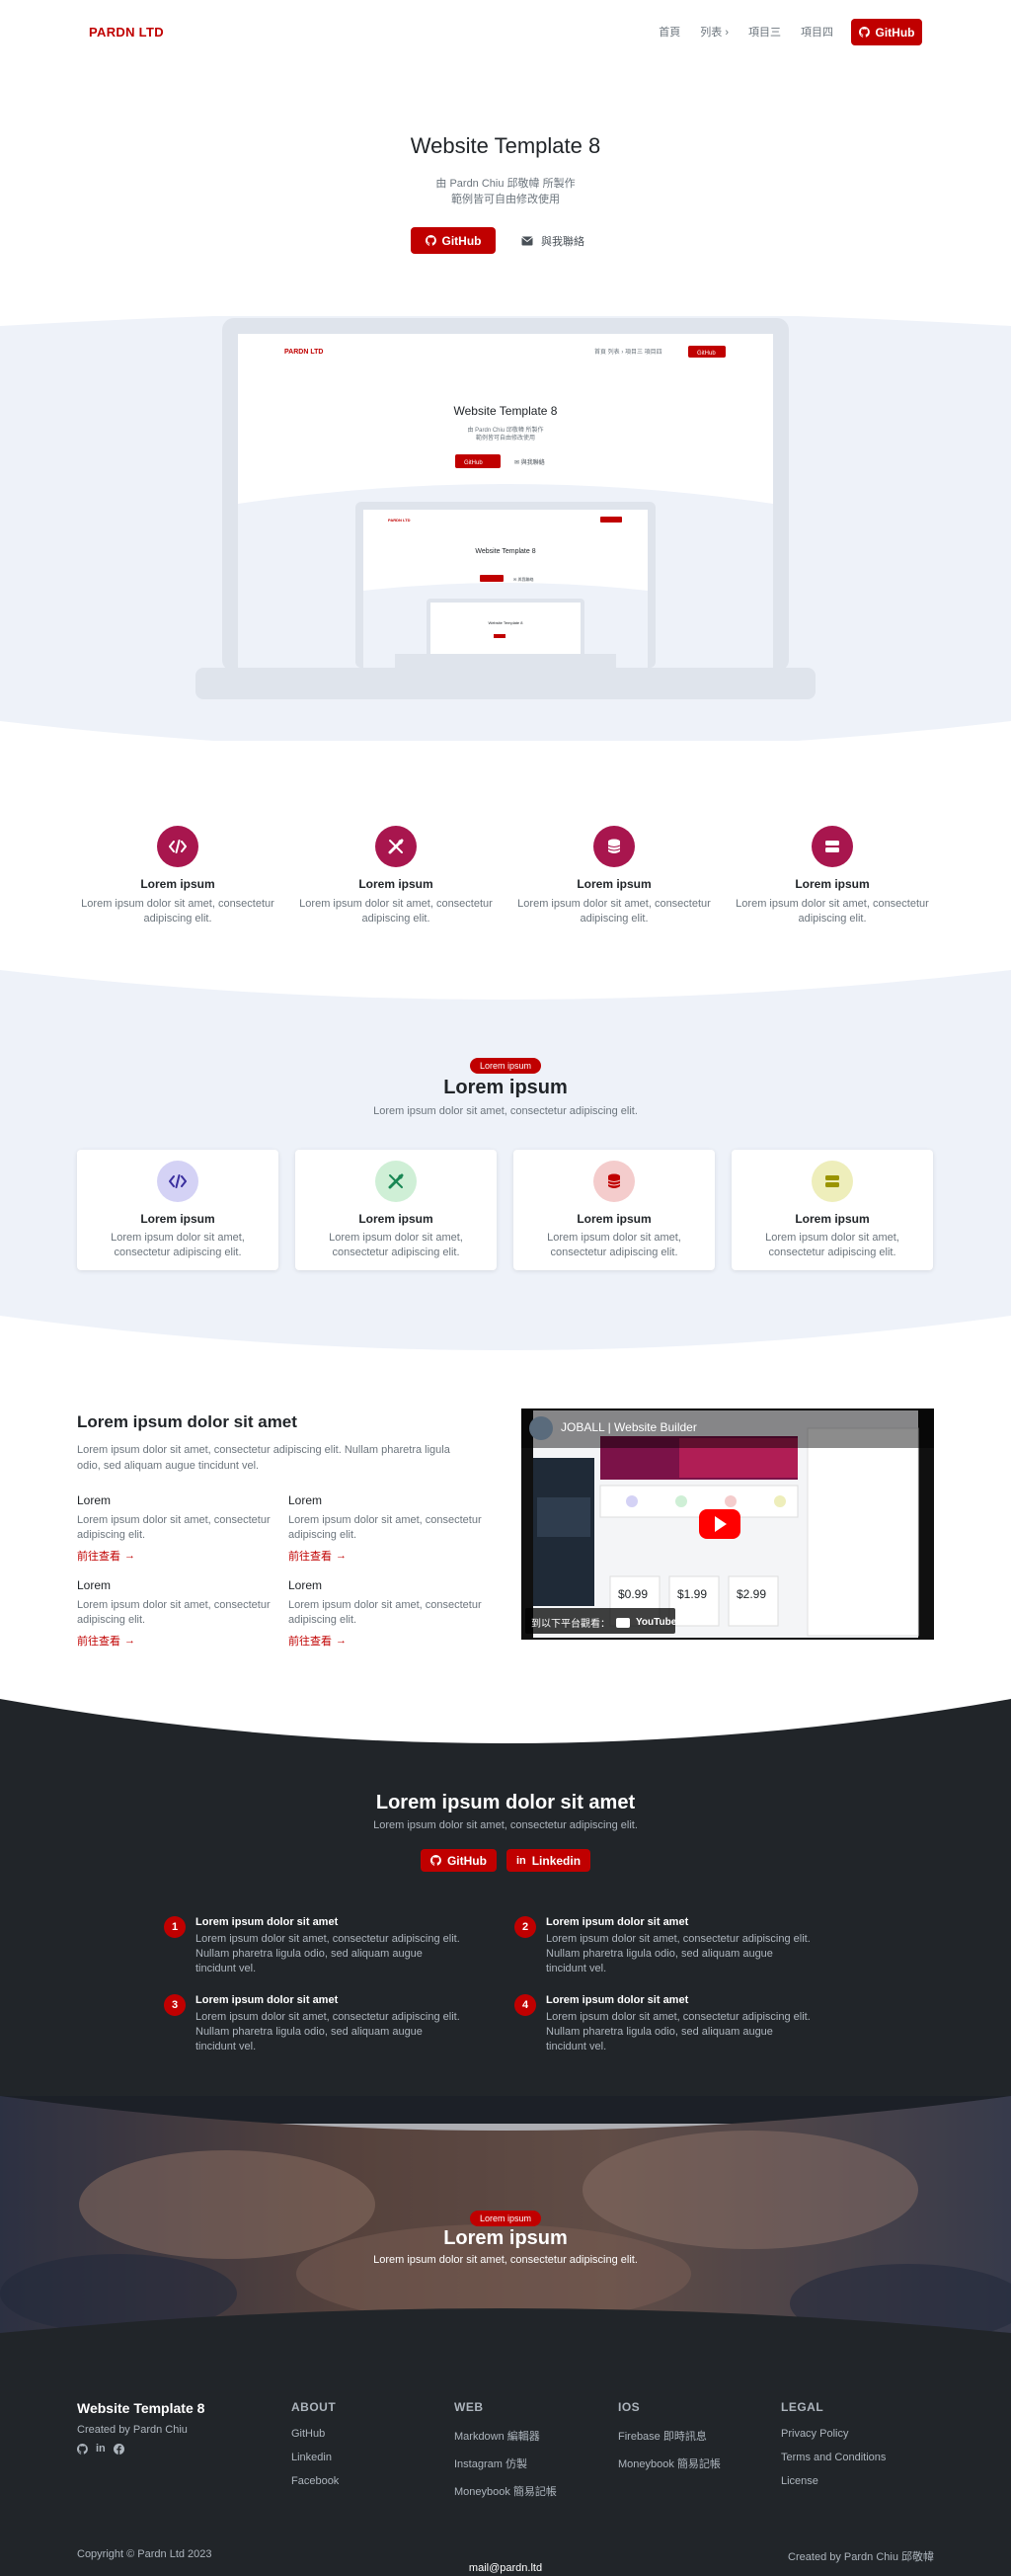  Describe the element at coordinates (505, 2238) in the screenshot. I see `photo-title: Lorem ipsum` at that location.